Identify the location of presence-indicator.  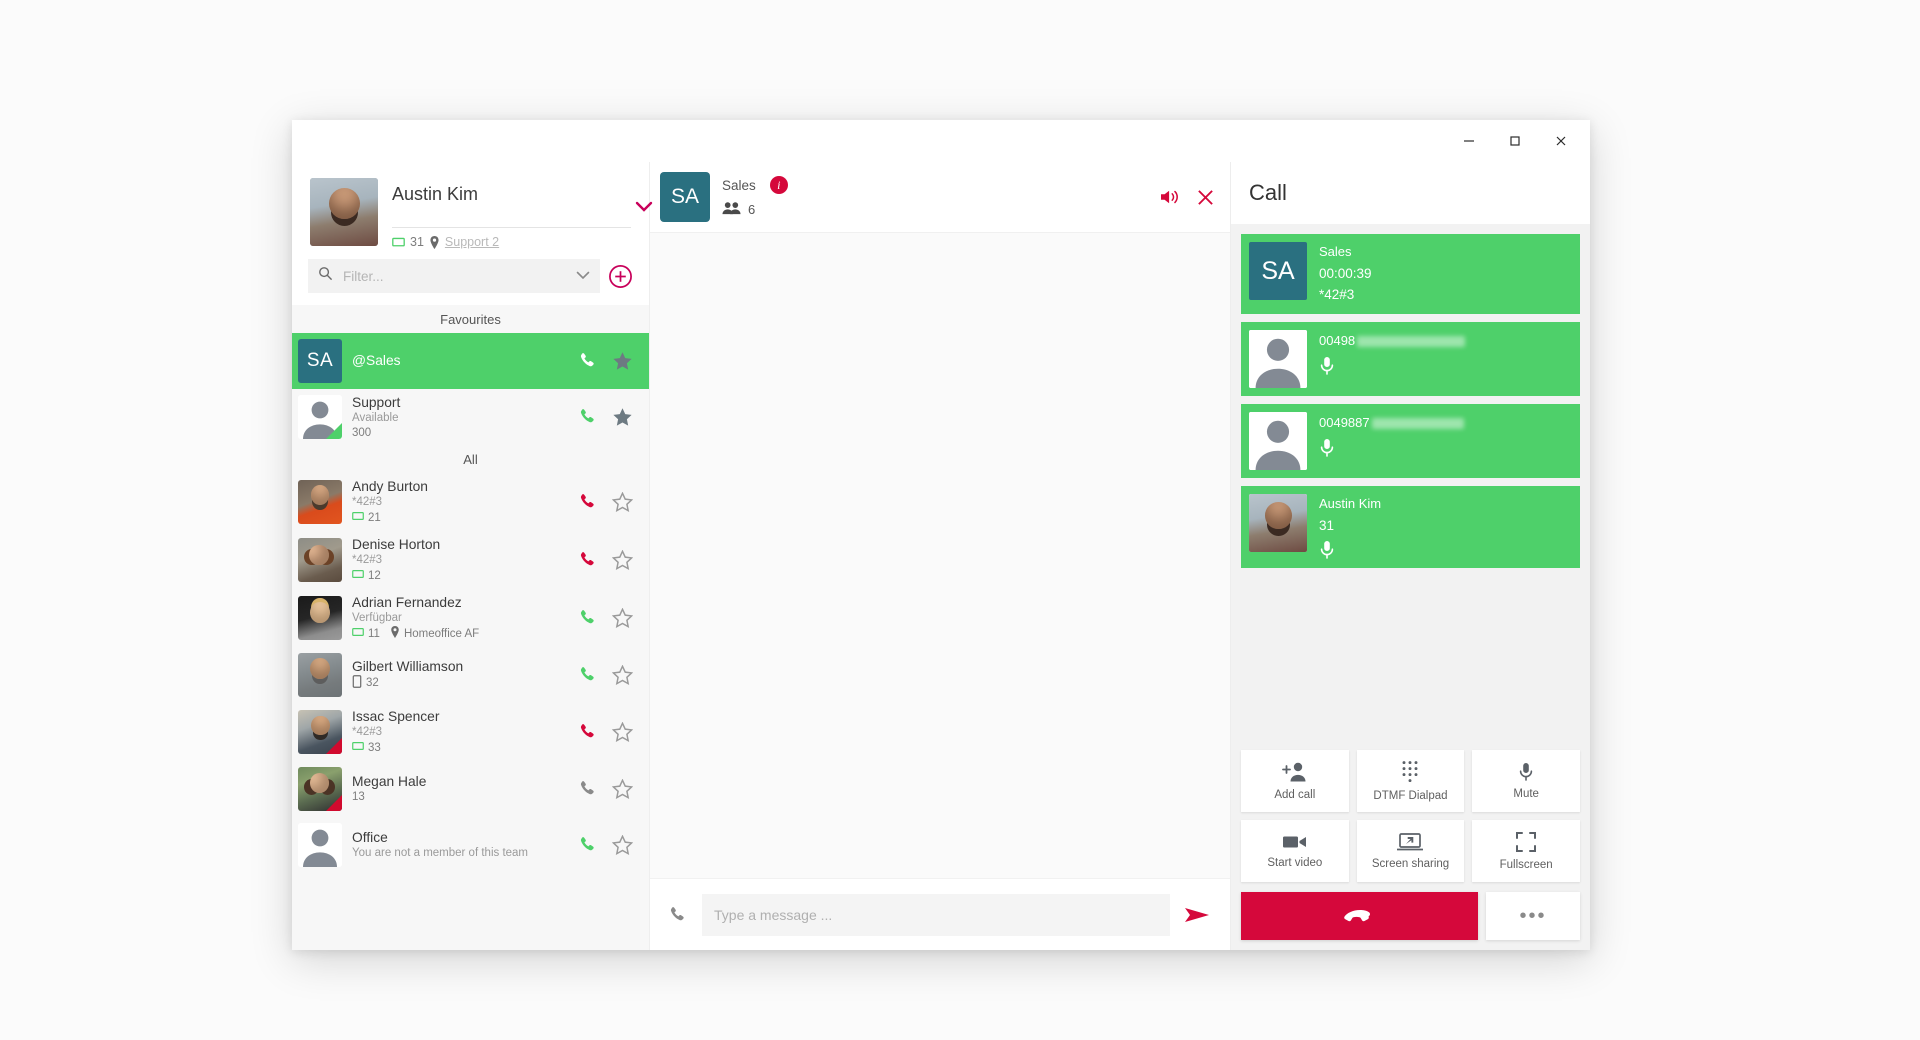
(334, 802).